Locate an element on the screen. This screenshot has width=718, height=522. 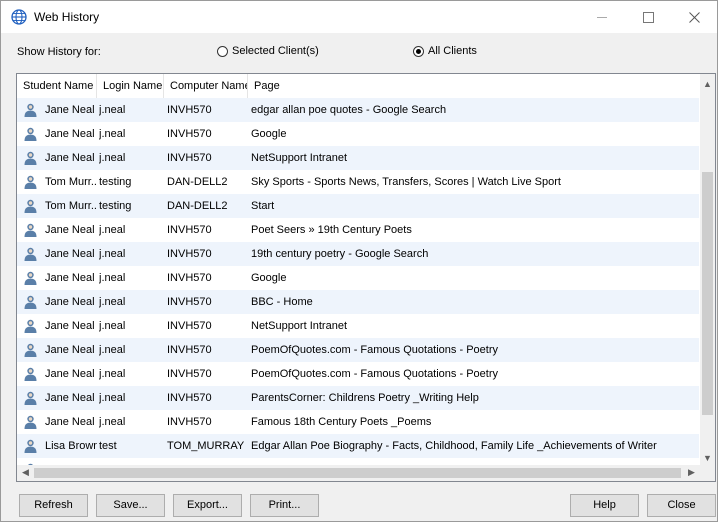
all-clients-radio: All Clients is located at coordinates (445, 51).